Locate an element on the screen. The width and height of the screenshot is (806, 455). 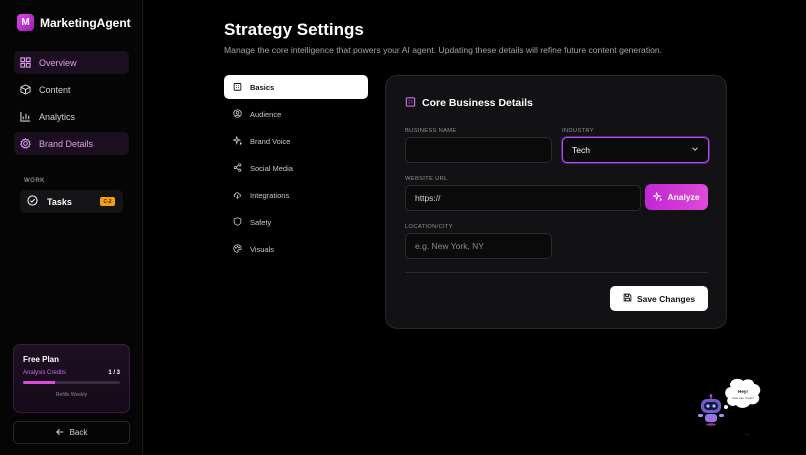
tab-label: Audience is located at coordinates (266, 114).